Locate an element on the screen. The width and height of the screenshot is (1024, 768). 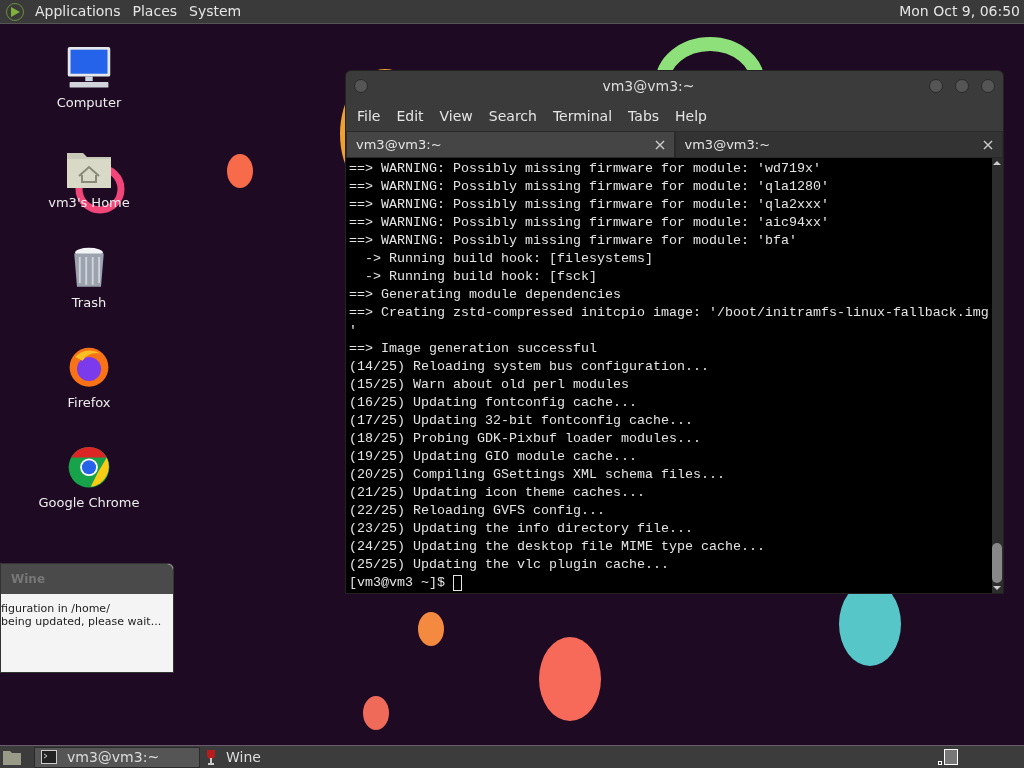
terminal-line: ==> WARNING: Possibly missing firmware for module: 'wd719x' is located at coordinates (585, 169).